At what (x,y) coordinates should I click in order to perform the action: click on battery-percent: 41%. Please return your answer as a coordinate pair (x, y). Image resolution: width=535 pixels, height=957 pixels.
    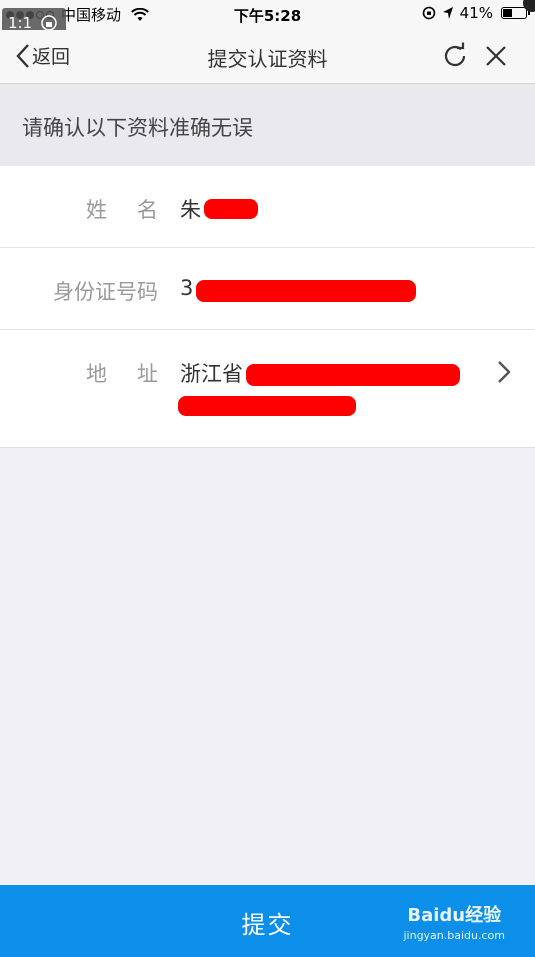
    Looking at the image, I should click on (476, 13).